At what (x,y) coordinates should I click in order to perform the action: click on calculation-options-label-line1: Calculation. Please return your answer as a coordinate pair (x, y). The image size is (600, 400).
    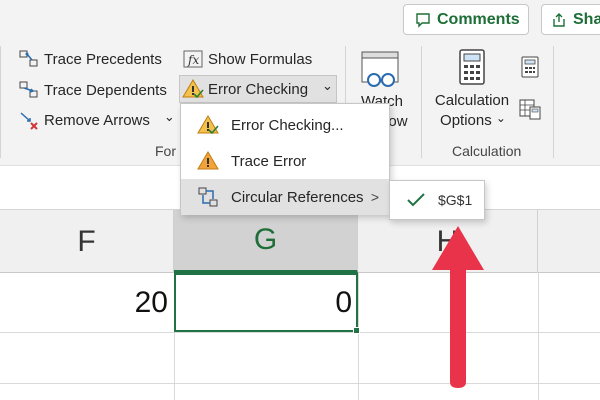
    Looking at the image, I should click on (472, 101).